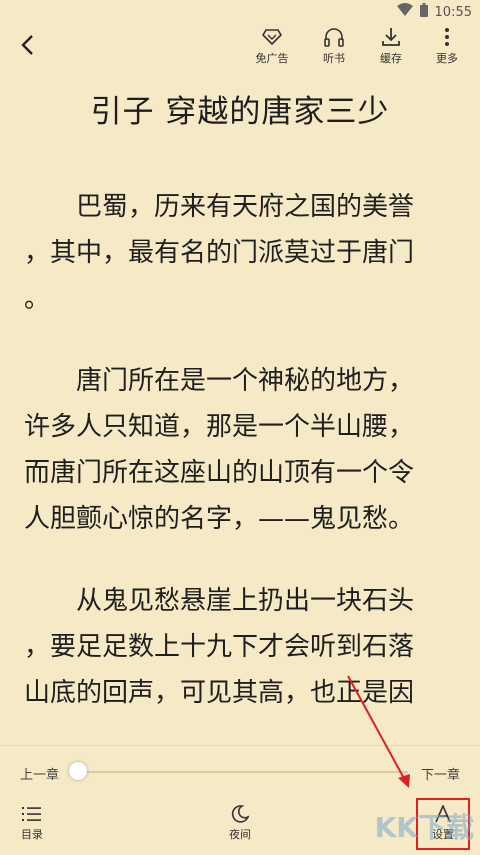  Describe the element at coordinates (219, 381) in the screenshot. I see `content-line: 唐门所在是一个神秘的地方，` at that location.